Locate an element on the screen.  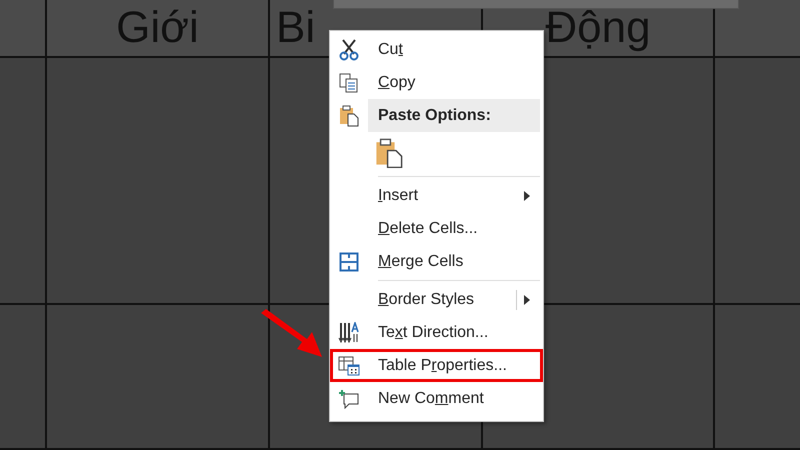
table-grid-icon is located at coordinates (349, 262).